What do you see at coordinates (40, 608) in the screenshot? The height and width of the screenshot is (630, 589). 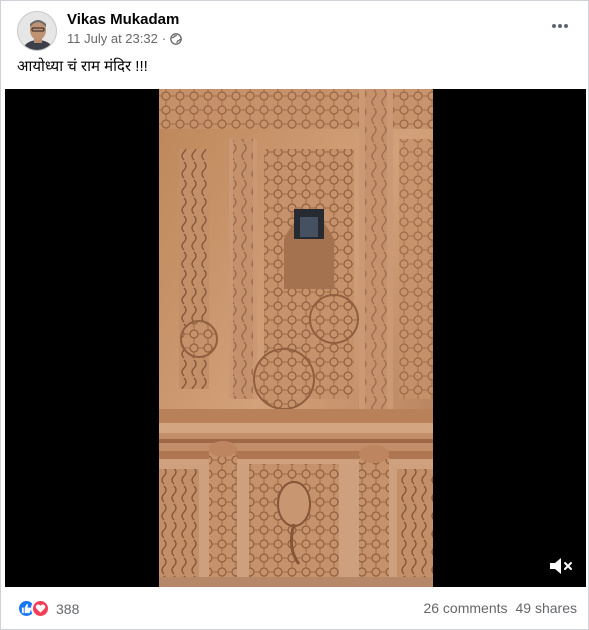 I see `love-reaction-icon` at bounding box center [40, 608].